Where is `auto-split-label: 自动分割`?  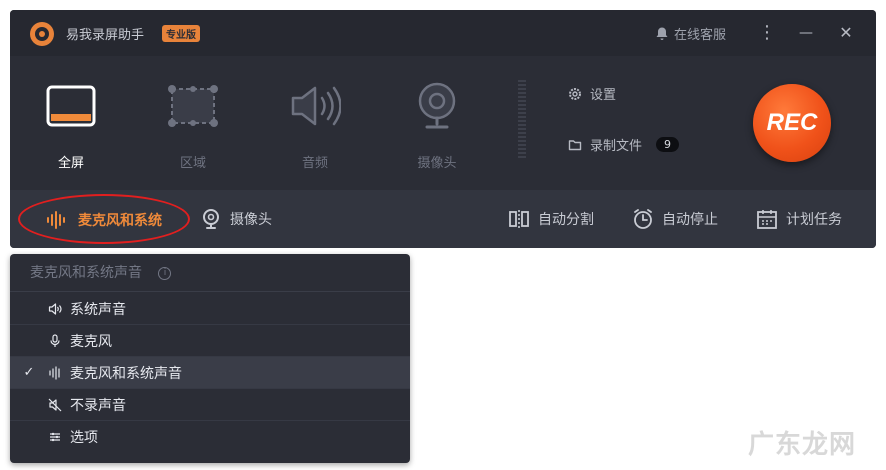
auto-split-label: 自动分割 is located at coordinates (566, 220).